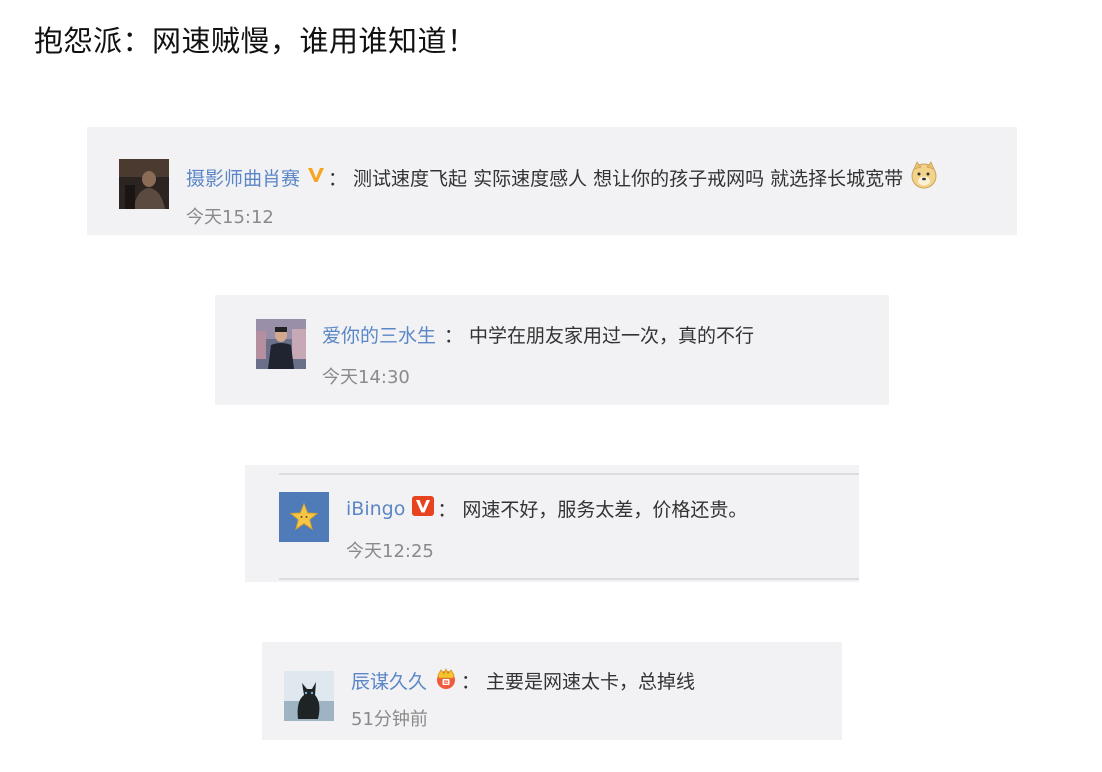  What do you see at coordinates (628, 179) in the screenshot?
I see `comment-text: 测试速度飞起 实际速度感人 想让你的孩子戒网吗 就选择长城宽带` at bounding box center [628, 179].